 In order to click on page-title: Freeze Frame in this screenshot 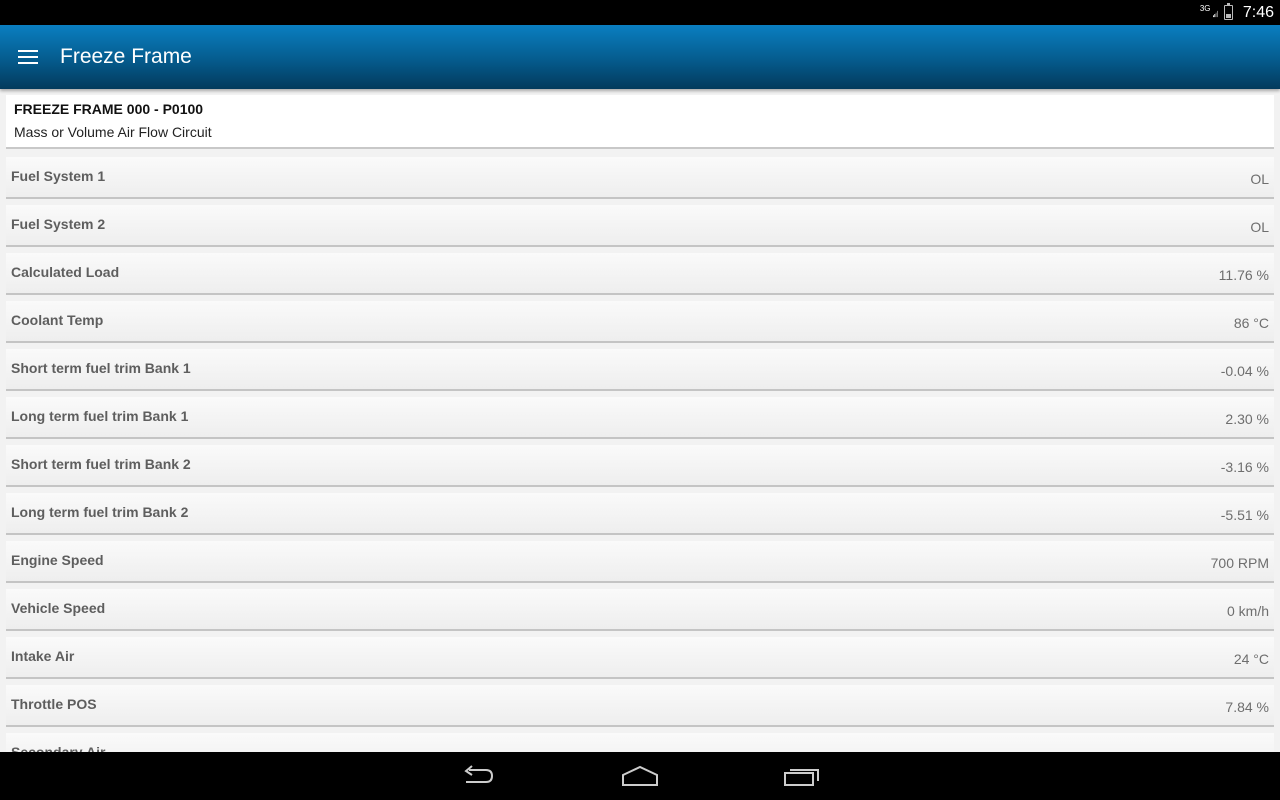, I will do `click(126, 56)`.